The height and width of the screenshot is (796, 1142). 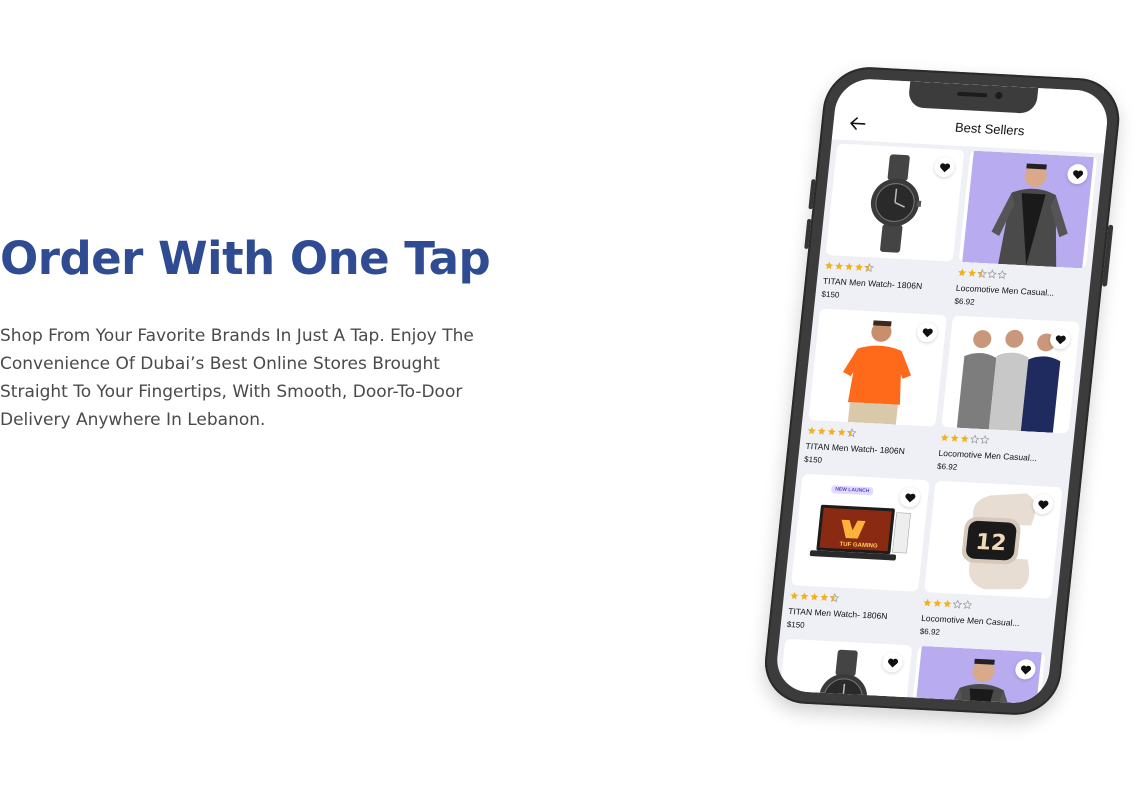 I want to click on svg-text: 12, so click(x=990, y=543).